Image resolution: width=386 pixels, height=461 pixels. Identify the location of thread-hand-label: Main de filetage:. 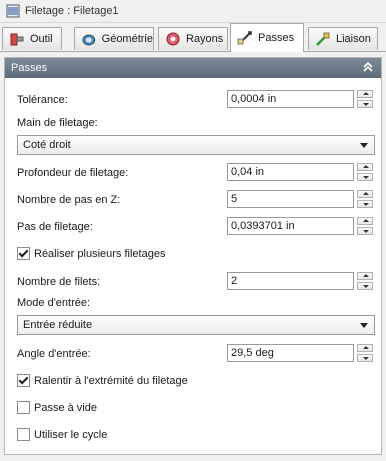
(57, 123).